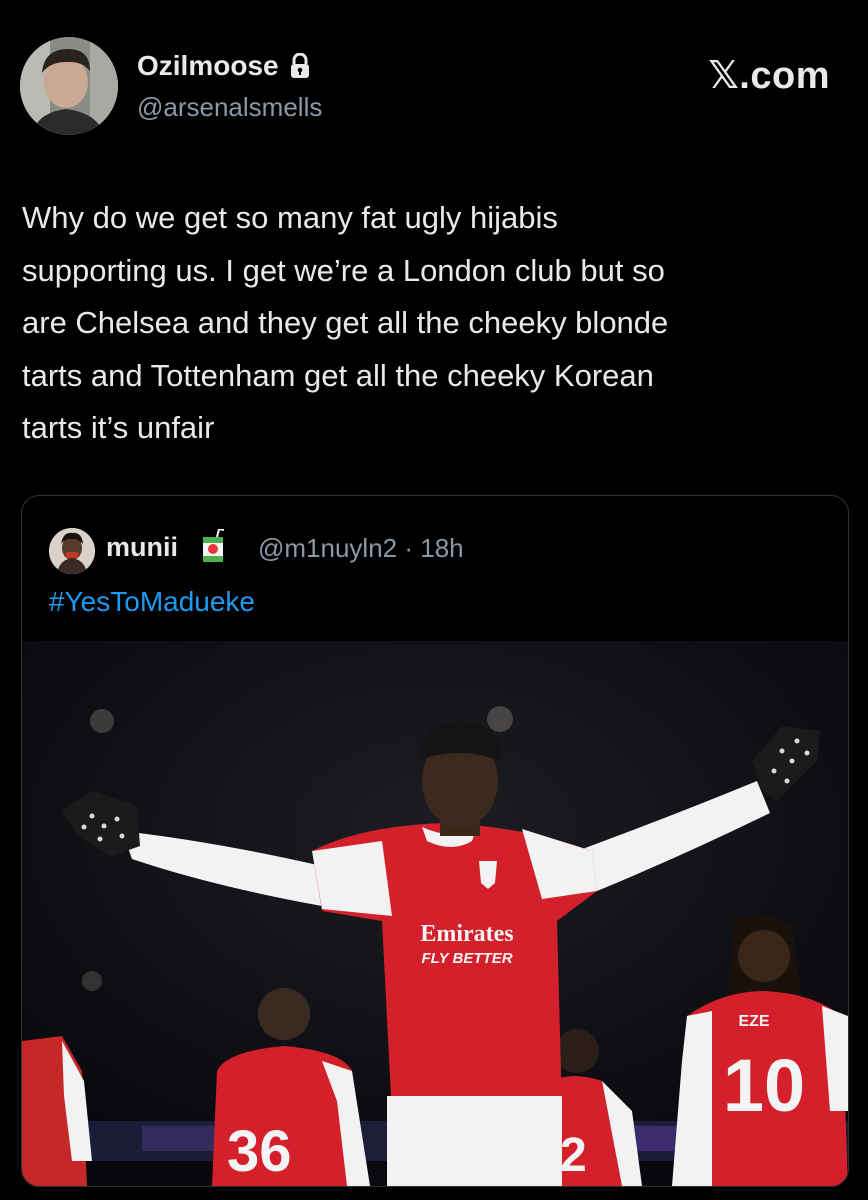 Image resolution: width=868 pixels, height=1200 pixels. What do you see at coordinates (152, 602) in the screenshot?
I see `hashtag-link: #YesToMadueke` at bounding box center [152, 602].